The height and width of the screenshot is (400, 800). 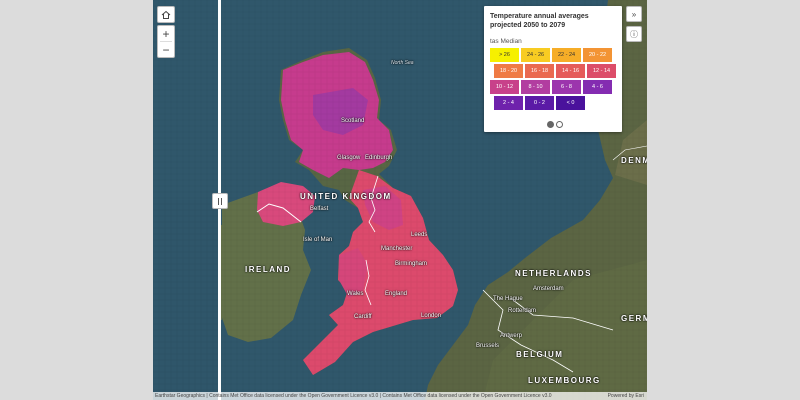 What do you see at coordinates (566, 87) in the screenshot?
I see `legend-swatch: 6 - 8` at bounding box center [566, 87].